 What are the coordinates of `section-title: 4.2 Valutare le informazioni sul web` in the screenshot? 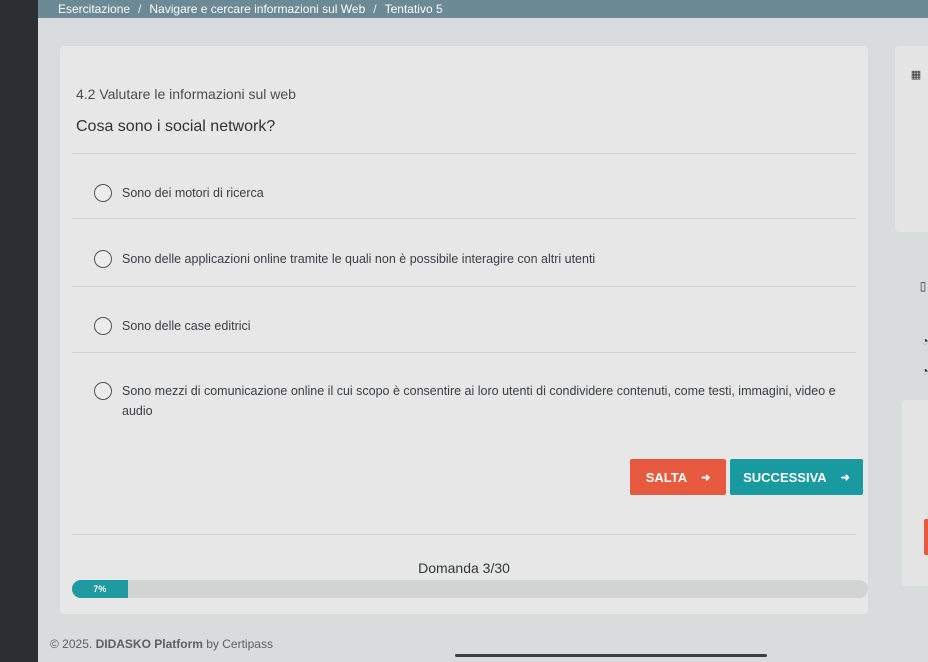 It's located at (186, 94).